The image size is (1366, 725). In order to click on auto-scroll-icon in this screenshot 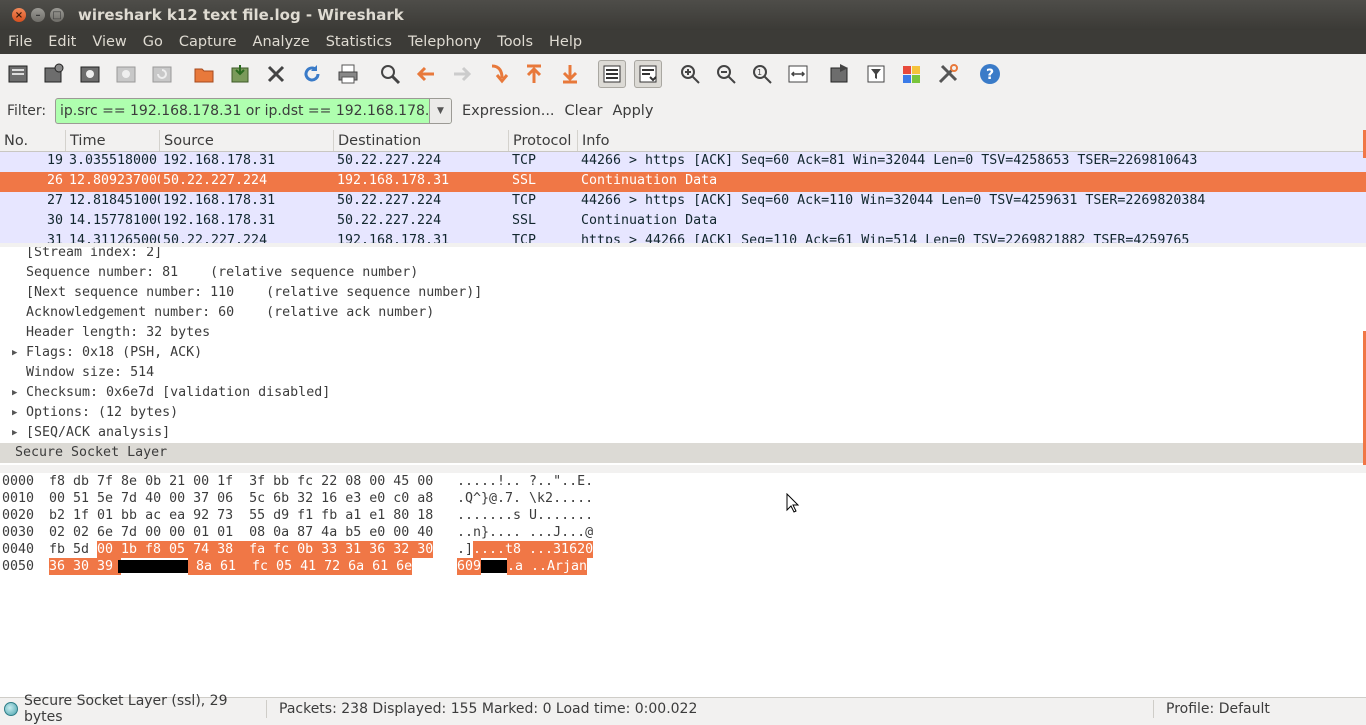, I will do `click(648, 74)`.